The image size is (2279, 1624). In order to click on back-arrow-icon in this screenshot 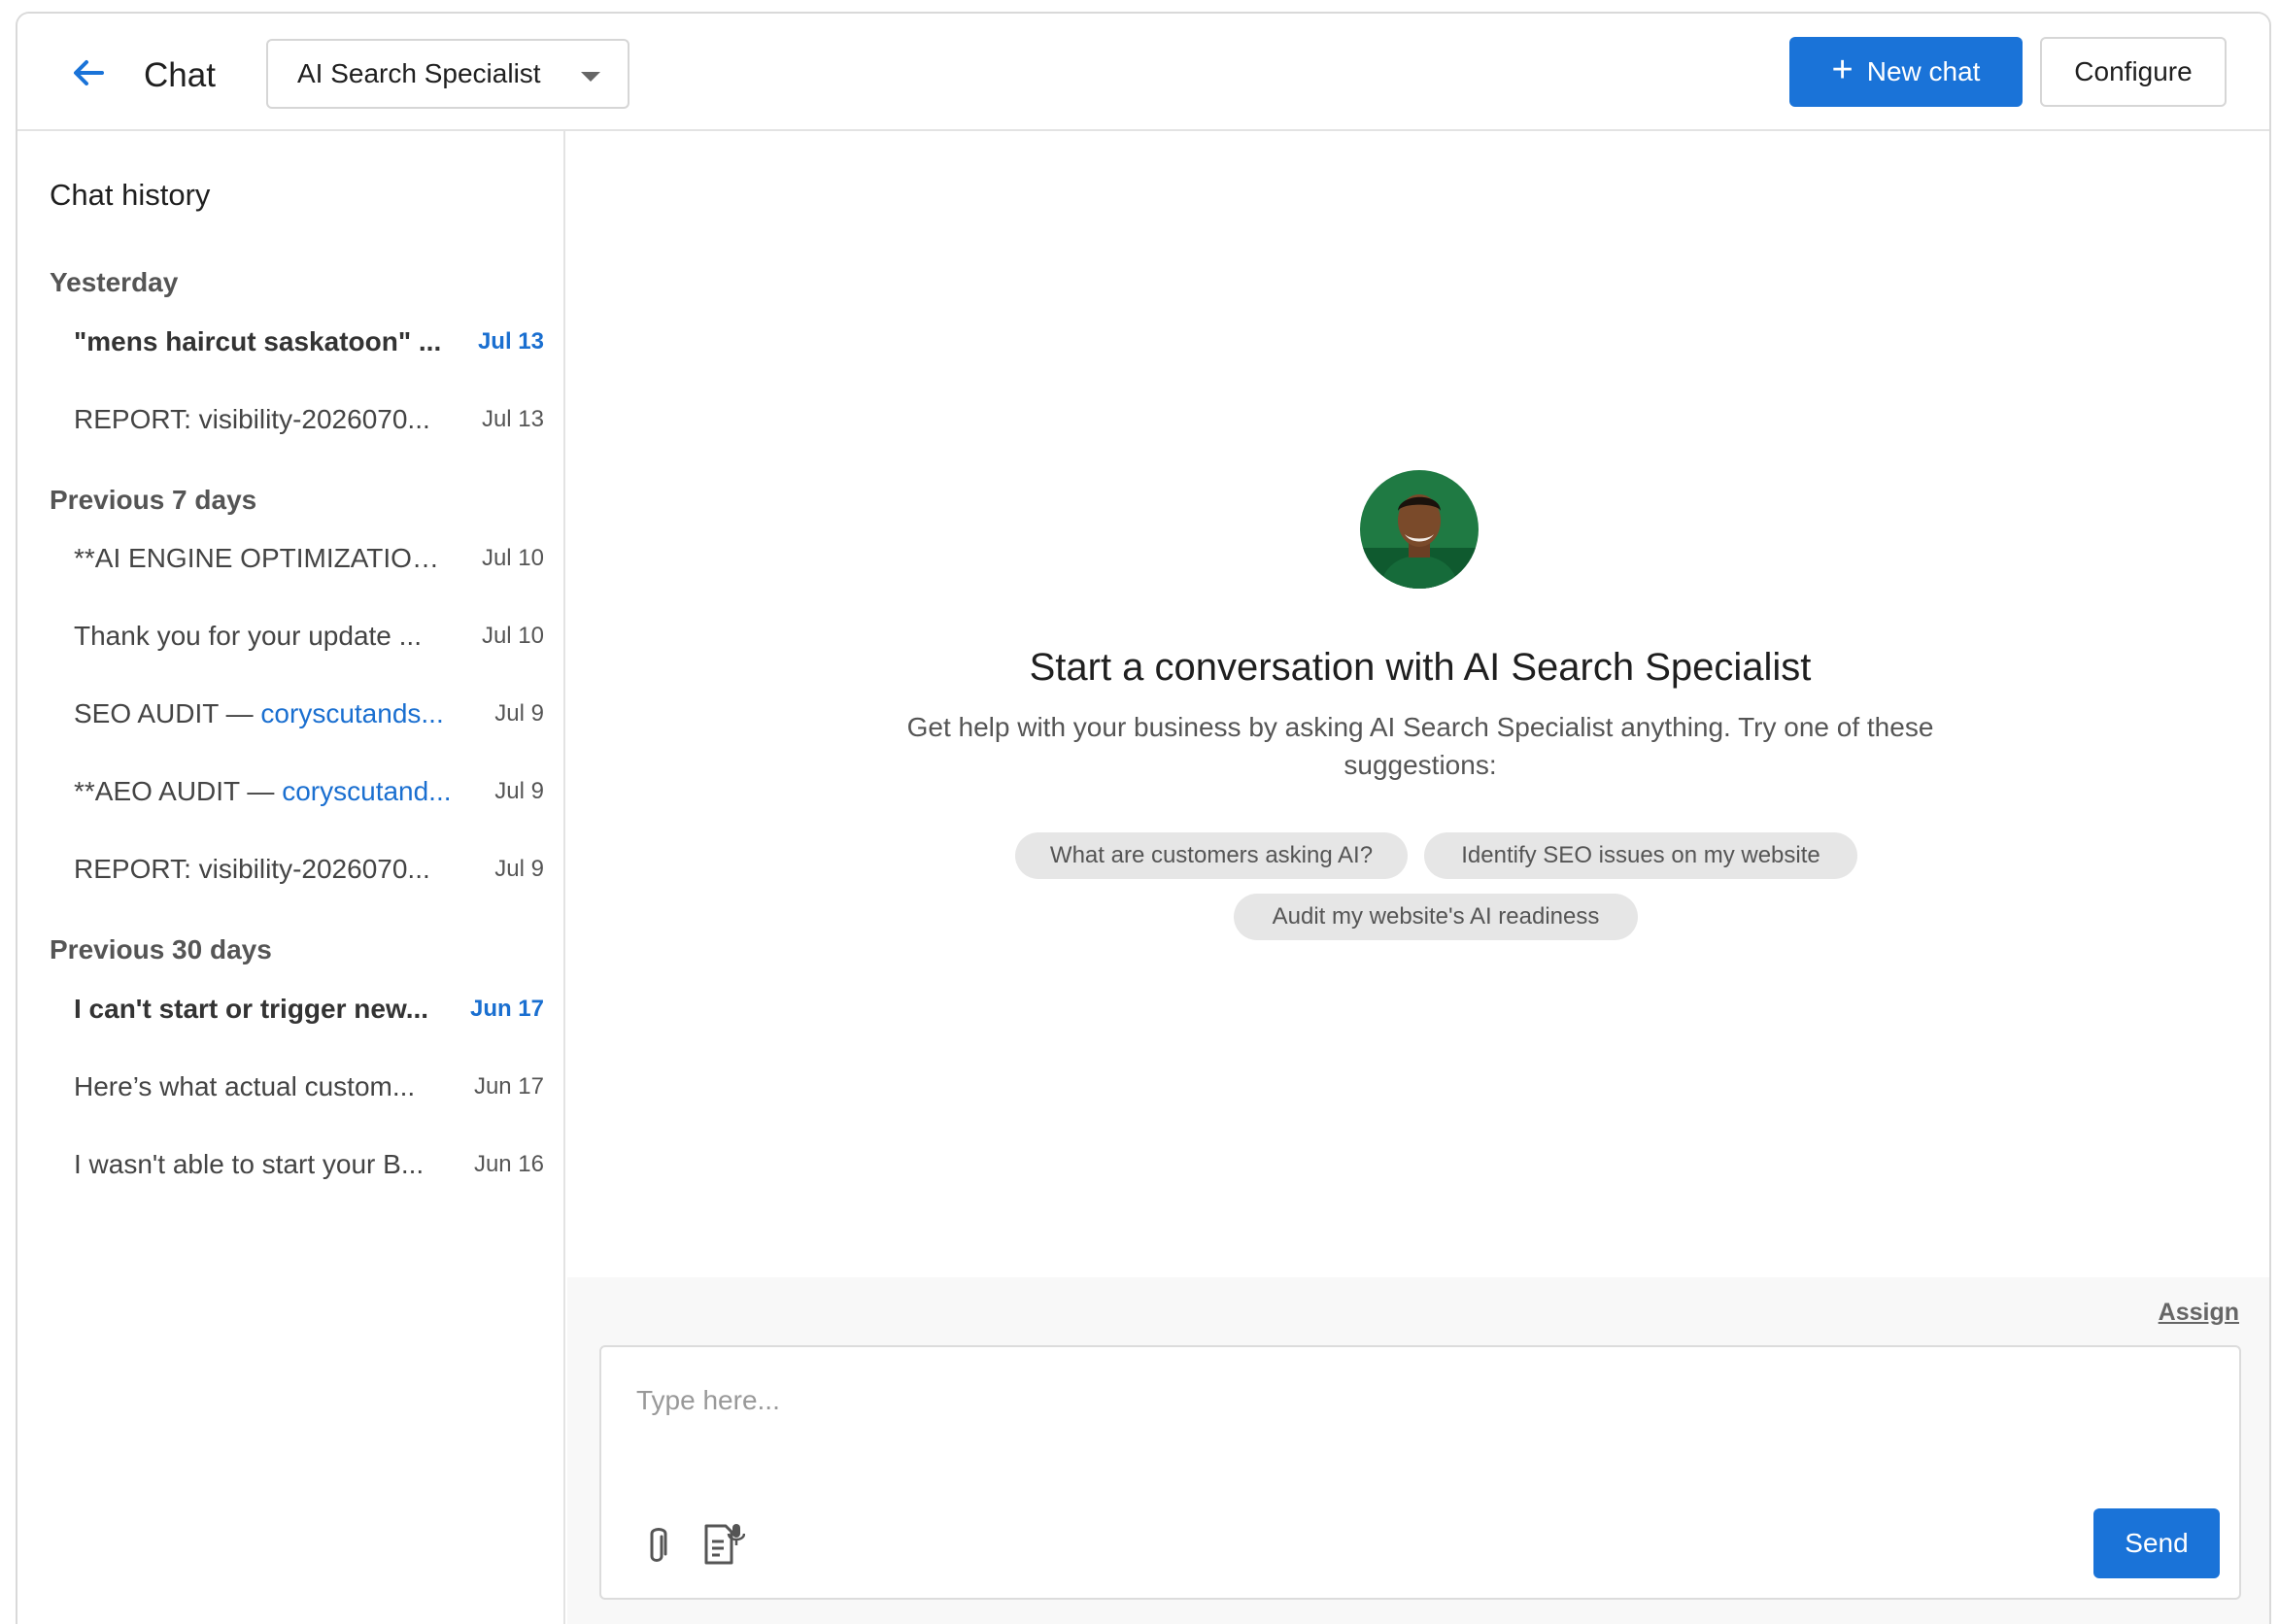, I will do `click(89, 72)`.